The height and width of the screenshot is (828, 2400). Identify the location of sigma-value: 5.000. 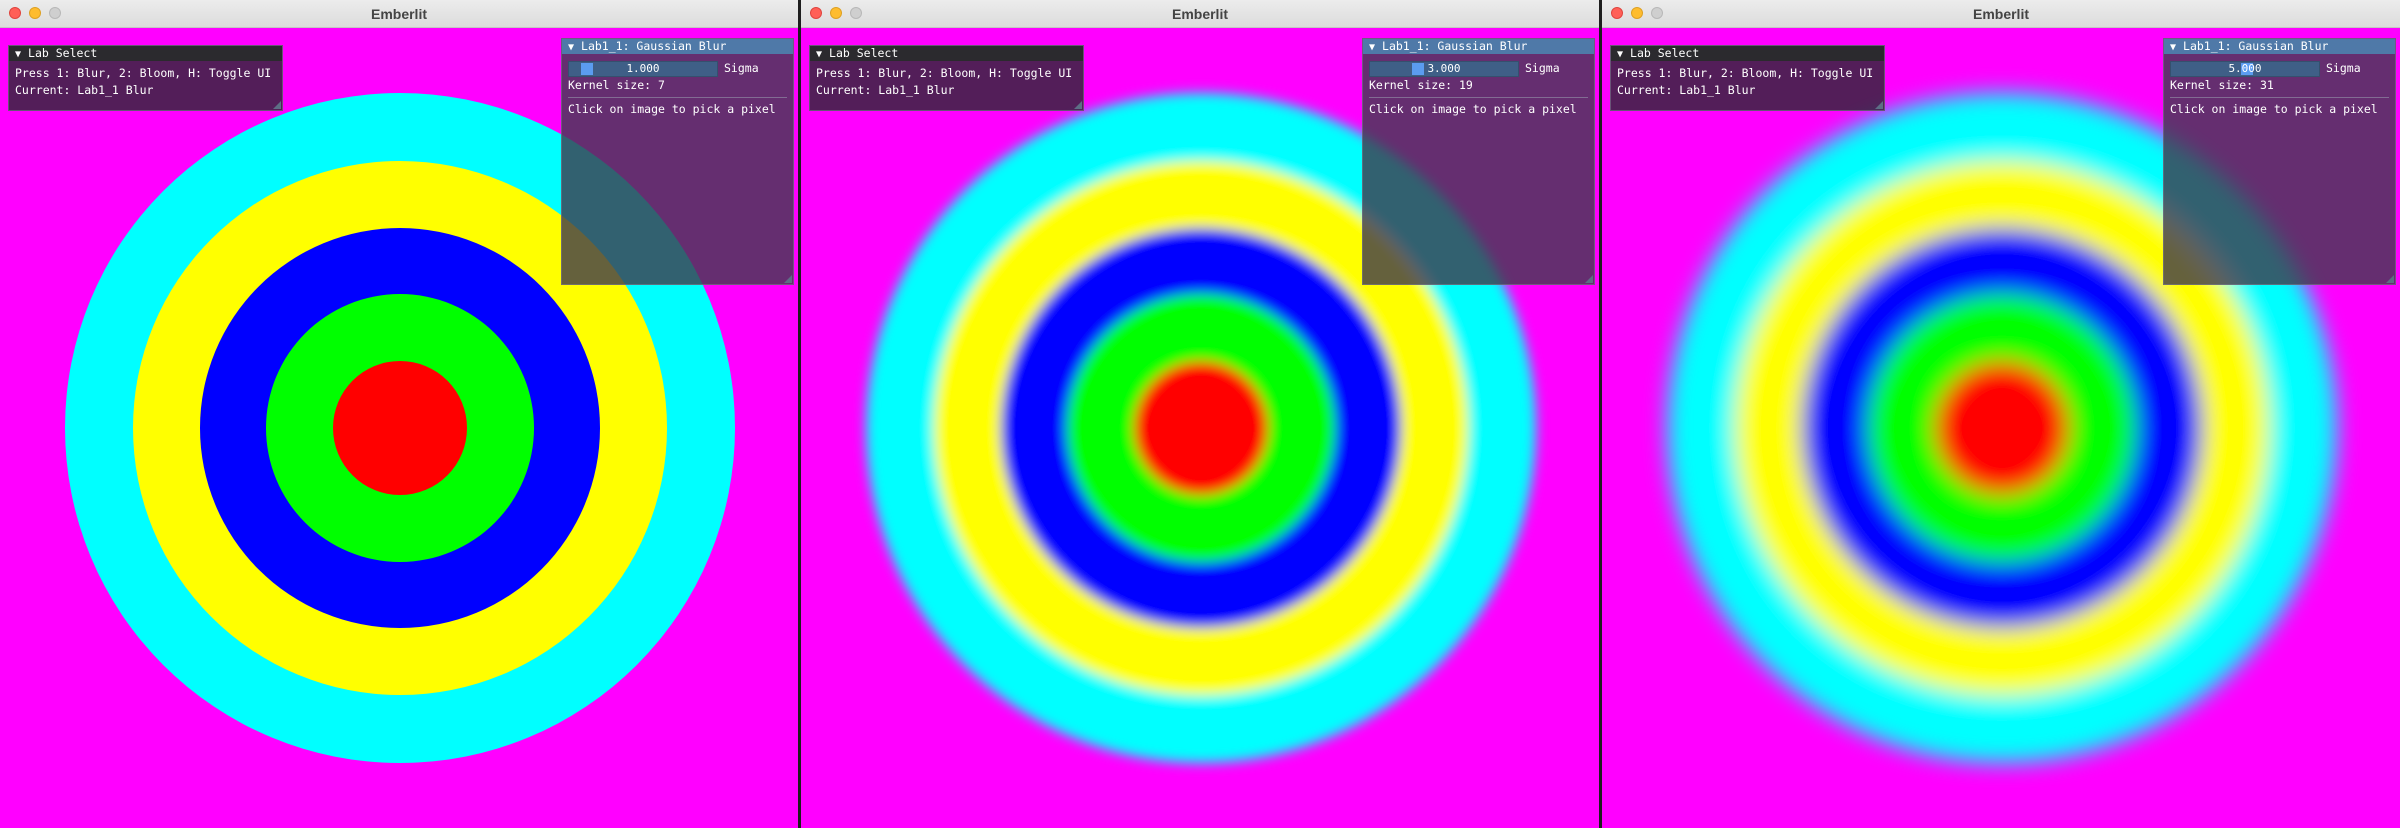
(2245, 68).